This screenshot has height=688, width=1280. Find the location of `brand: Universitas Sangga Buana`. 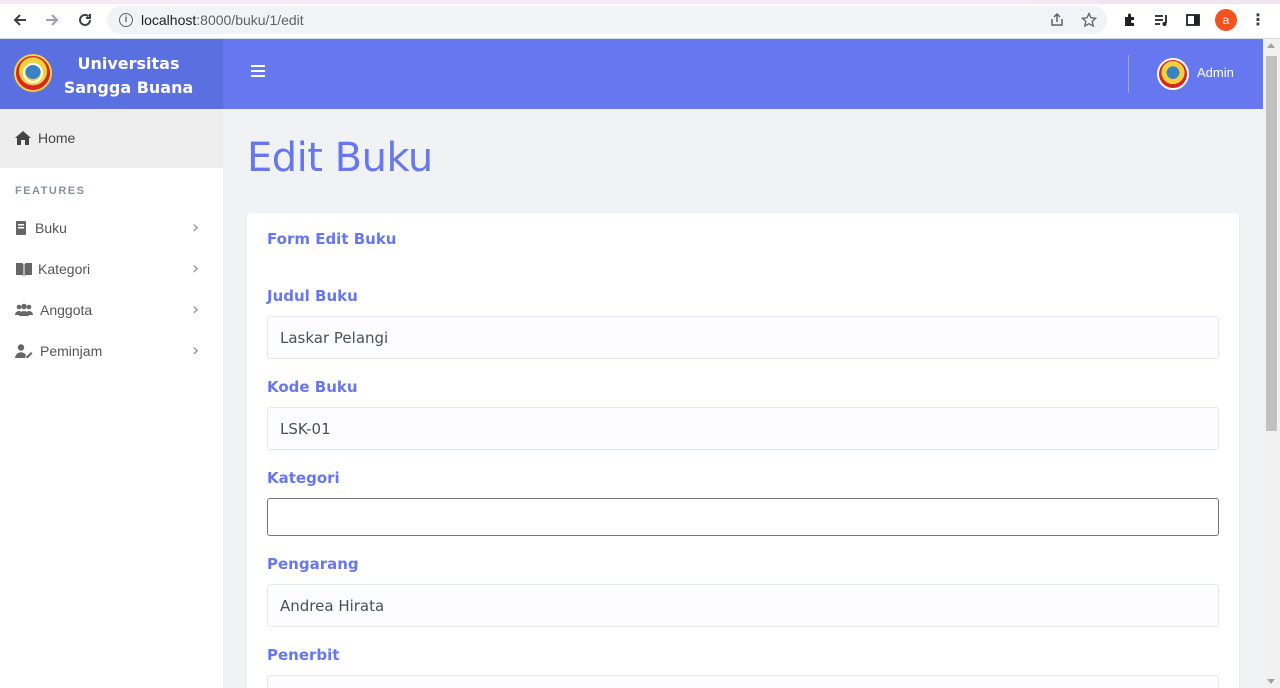

brand: Universitas Sangga Buana is located at coordinates (111, 74).